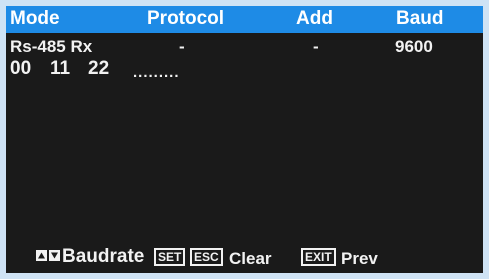 This screenshot has width=489, height=279. What do you see at coordinates (54, 255) in the screenshot?
I see `down-arrow-icon` at bounding box center [54, 255].